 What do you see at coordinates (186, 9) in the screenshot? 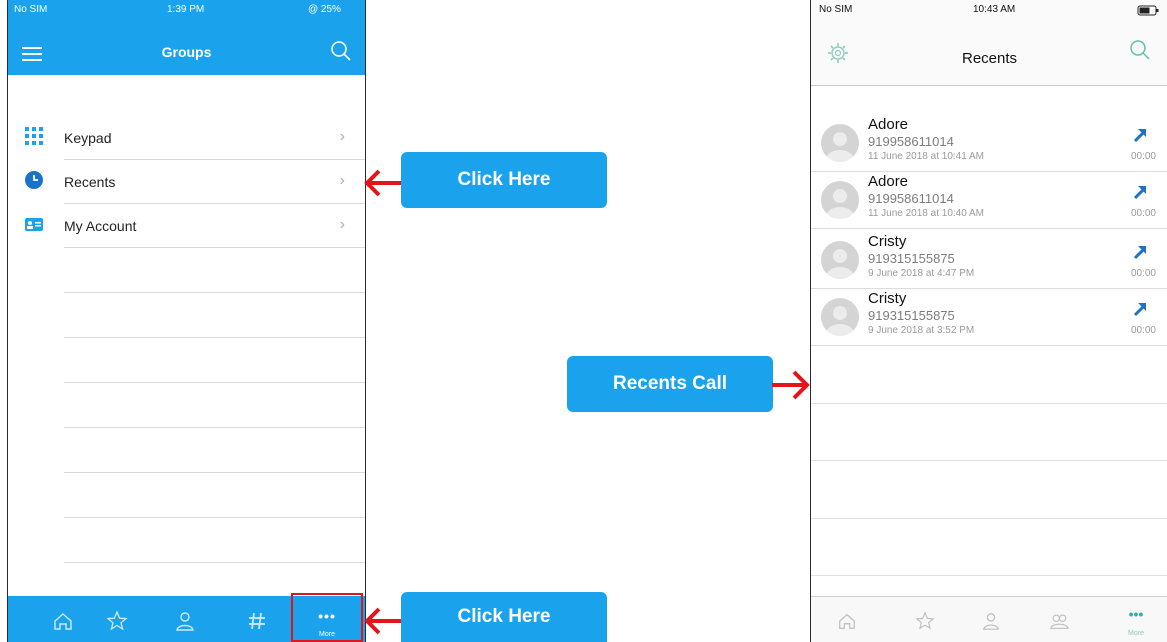
I see `status-time: 1:39 PM` at bounding box center [186, 9].